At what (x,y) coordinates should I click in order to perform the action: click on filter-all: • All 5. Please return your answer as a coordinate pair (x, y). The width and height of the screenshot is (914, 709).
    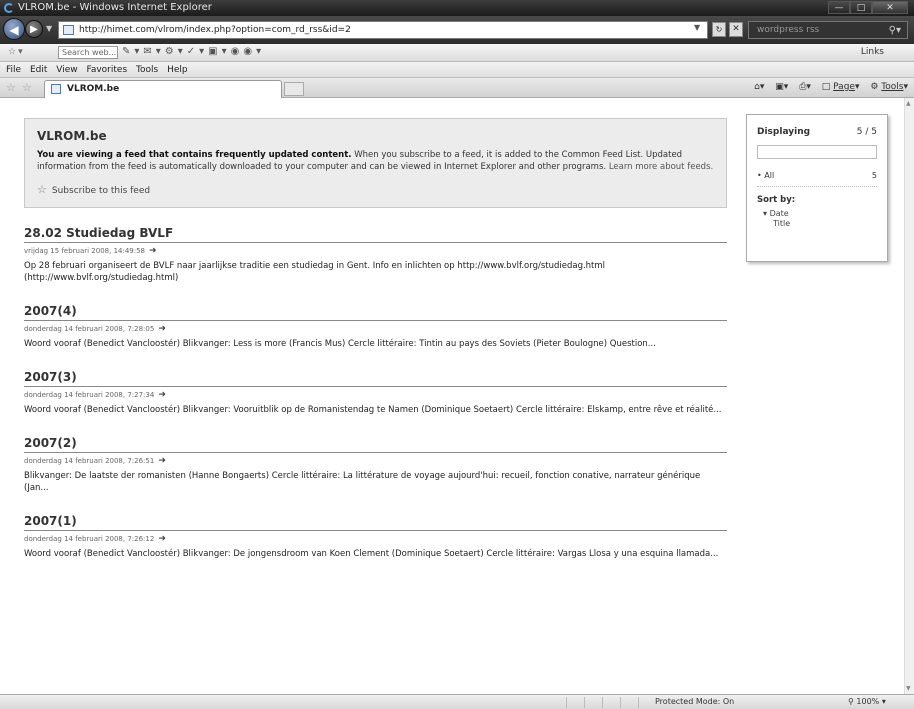
    Looking at the image, I should click on (817, 179).